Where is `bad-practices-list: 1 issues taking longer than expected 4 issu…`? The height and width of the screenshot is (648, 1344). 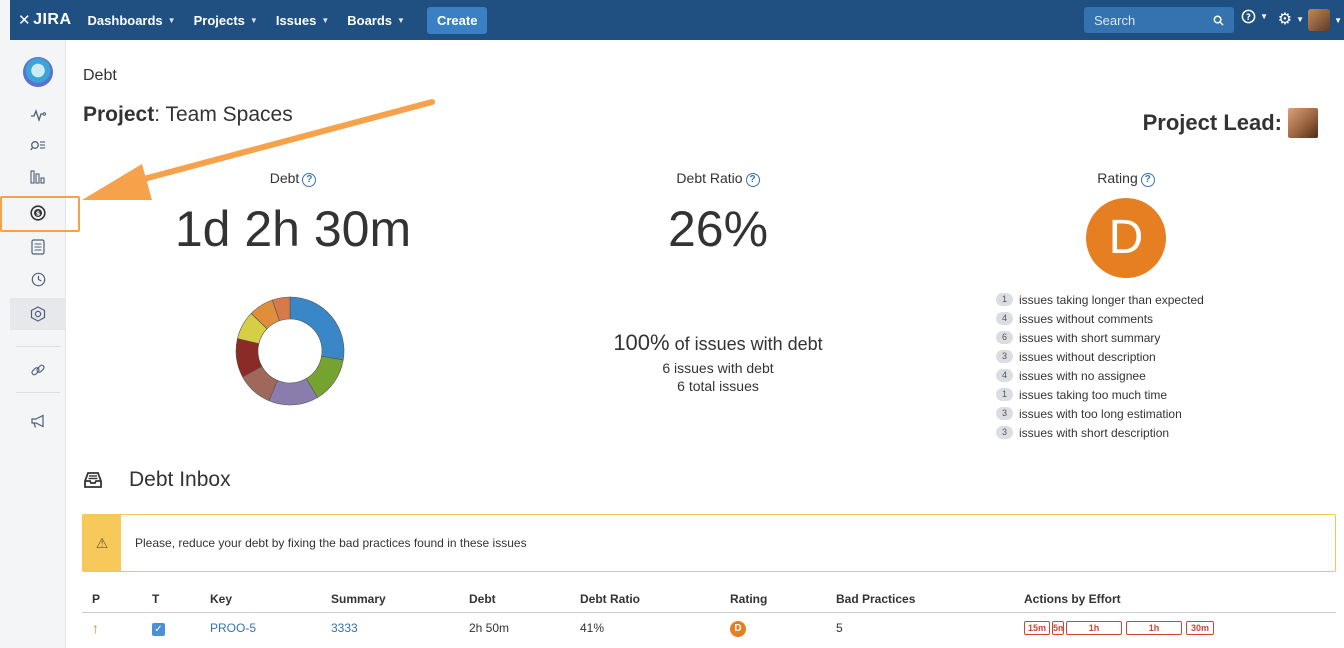
bad-practices-list: 1 issues taking longer than expected 4 issu… is located at coordinates (1100, 366).